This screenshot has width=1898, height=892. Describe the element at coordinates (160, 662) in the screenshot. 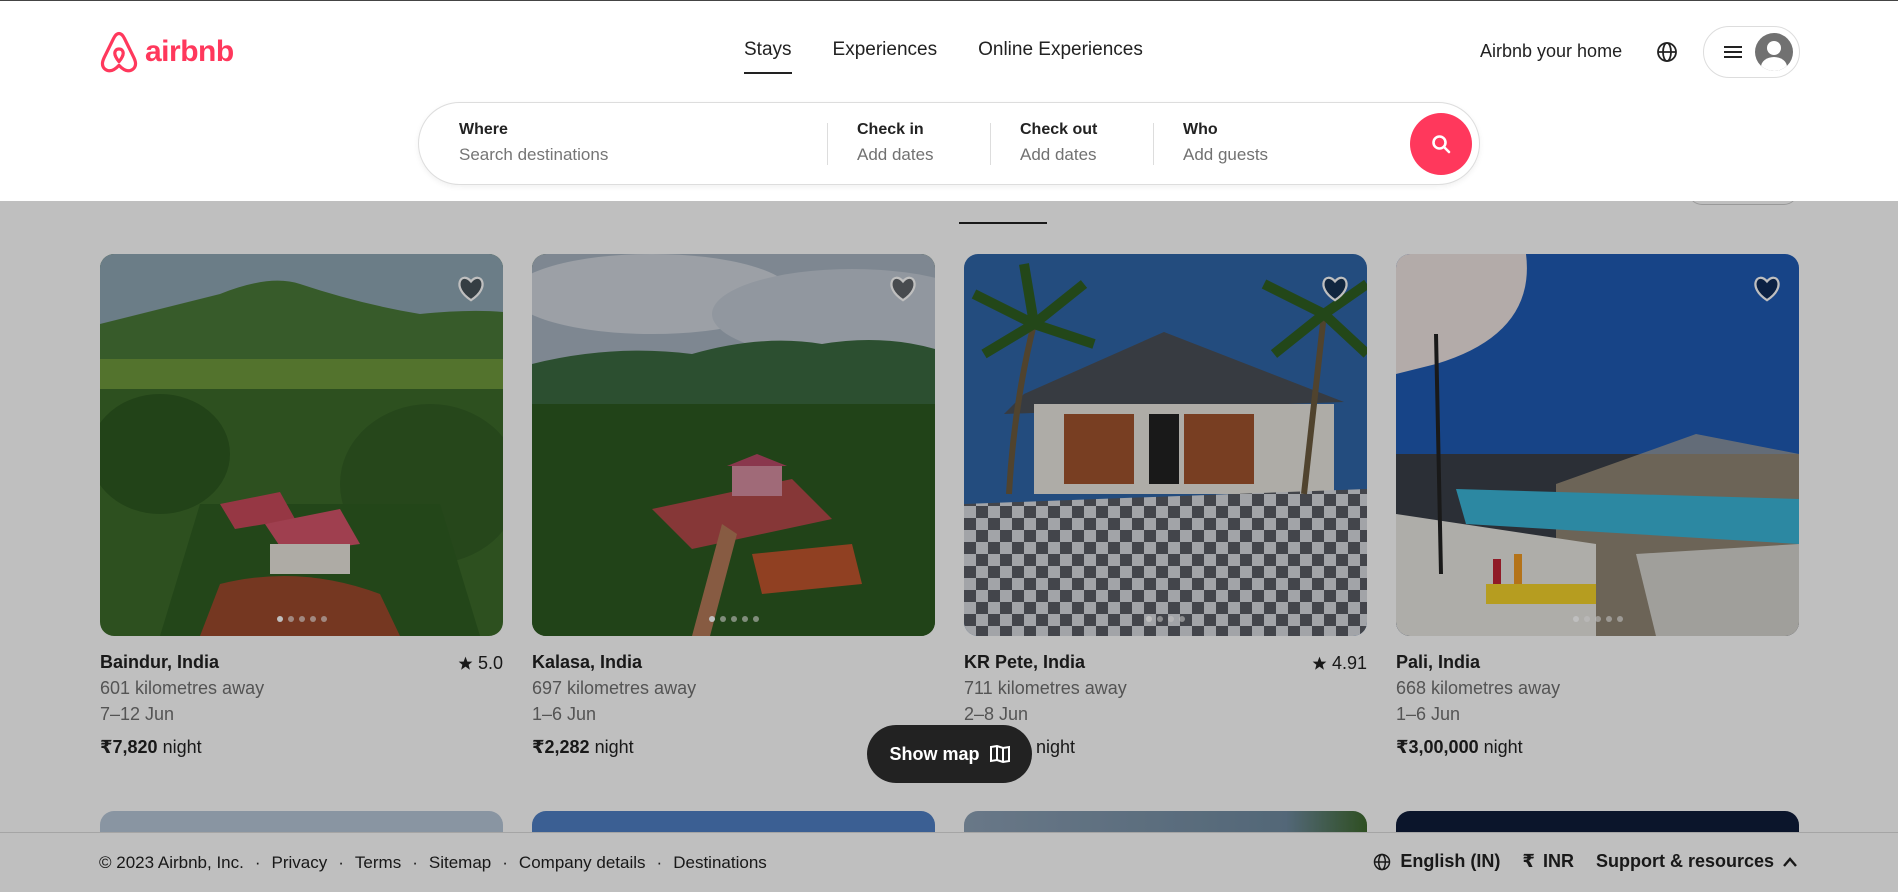

I see `listing-location: Baindur, India` at that location.